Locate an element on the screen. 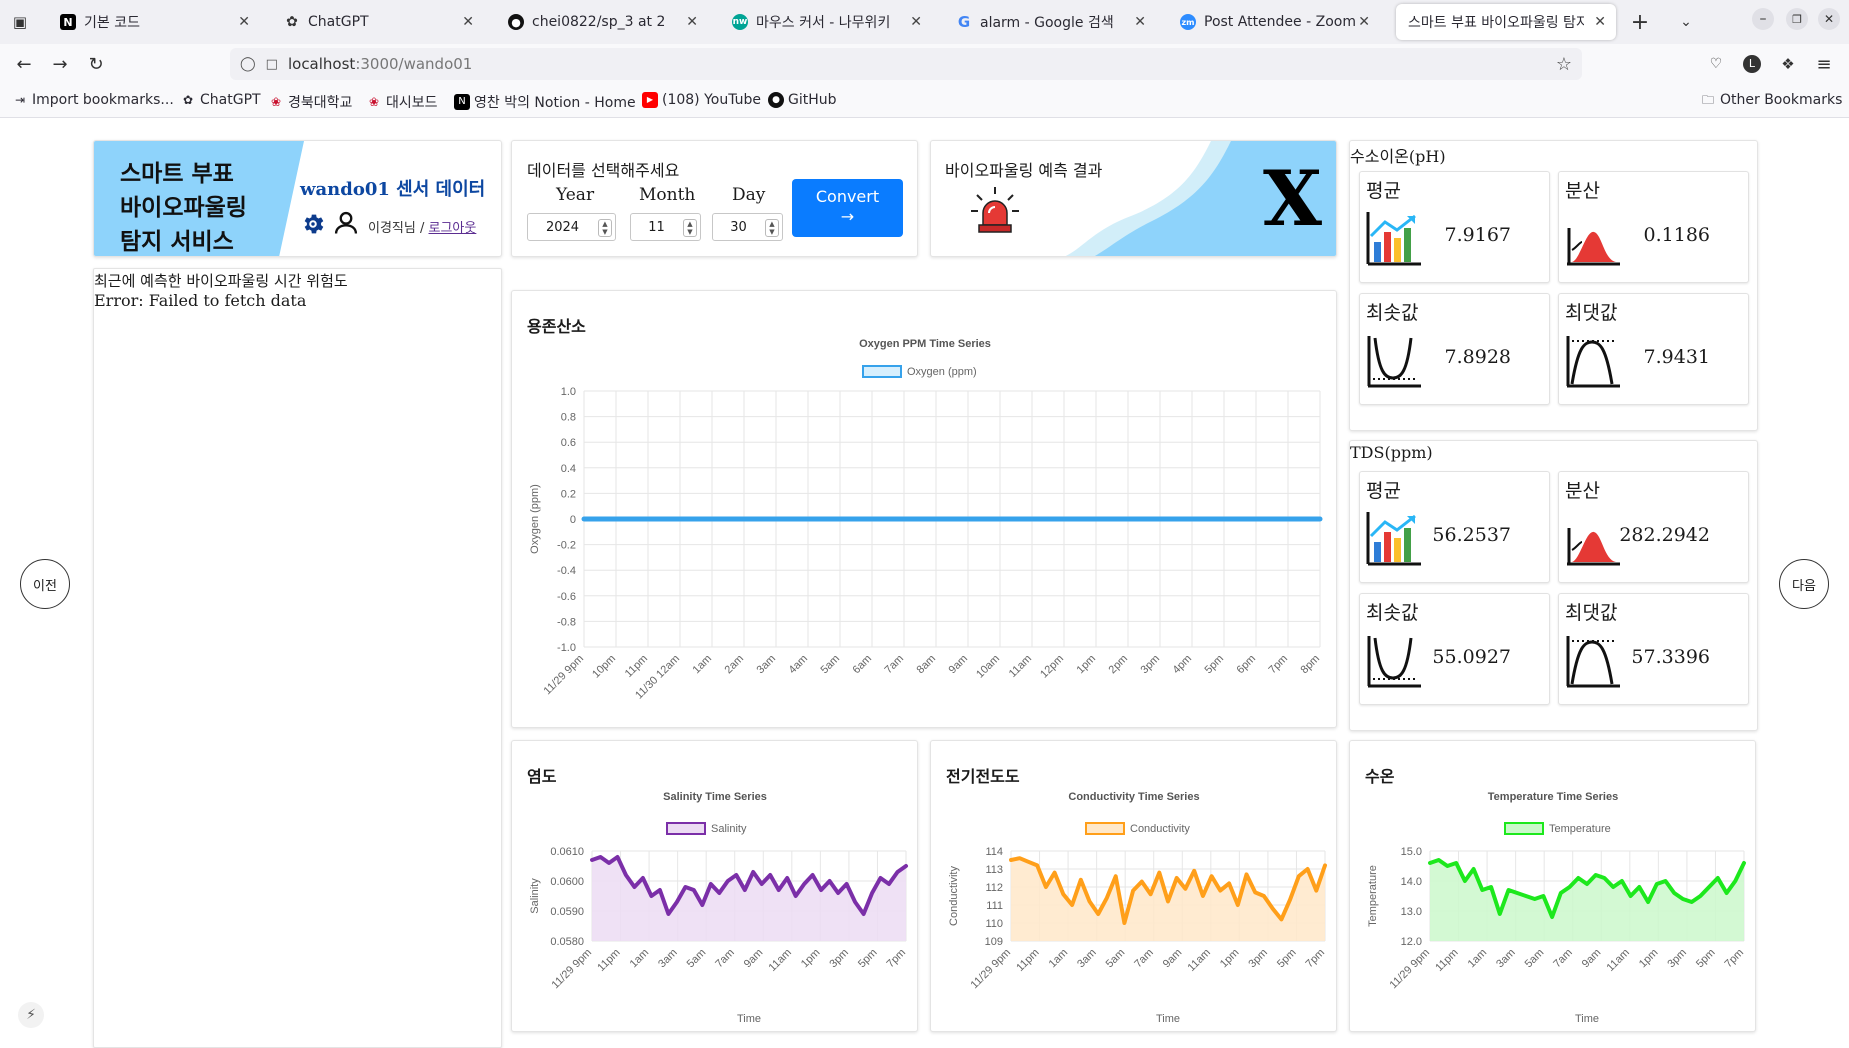 Image resolution: width=1849 pixels, height=1048 pixels. url-bar: ◯ □ localhost:3000/wando01 ☆ is located at coordinates (906, 64).